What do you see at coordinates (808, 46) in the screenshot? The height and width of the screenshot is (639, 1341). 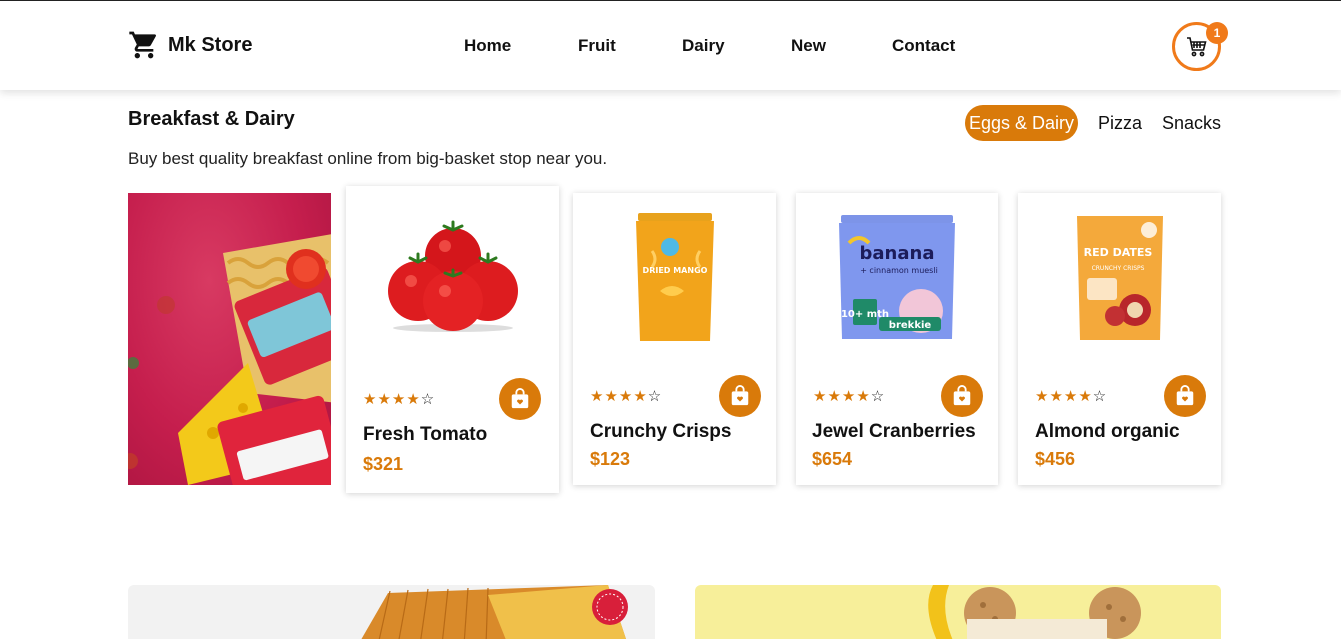 I see `nav-new: New` at bounding box center [808, 46].